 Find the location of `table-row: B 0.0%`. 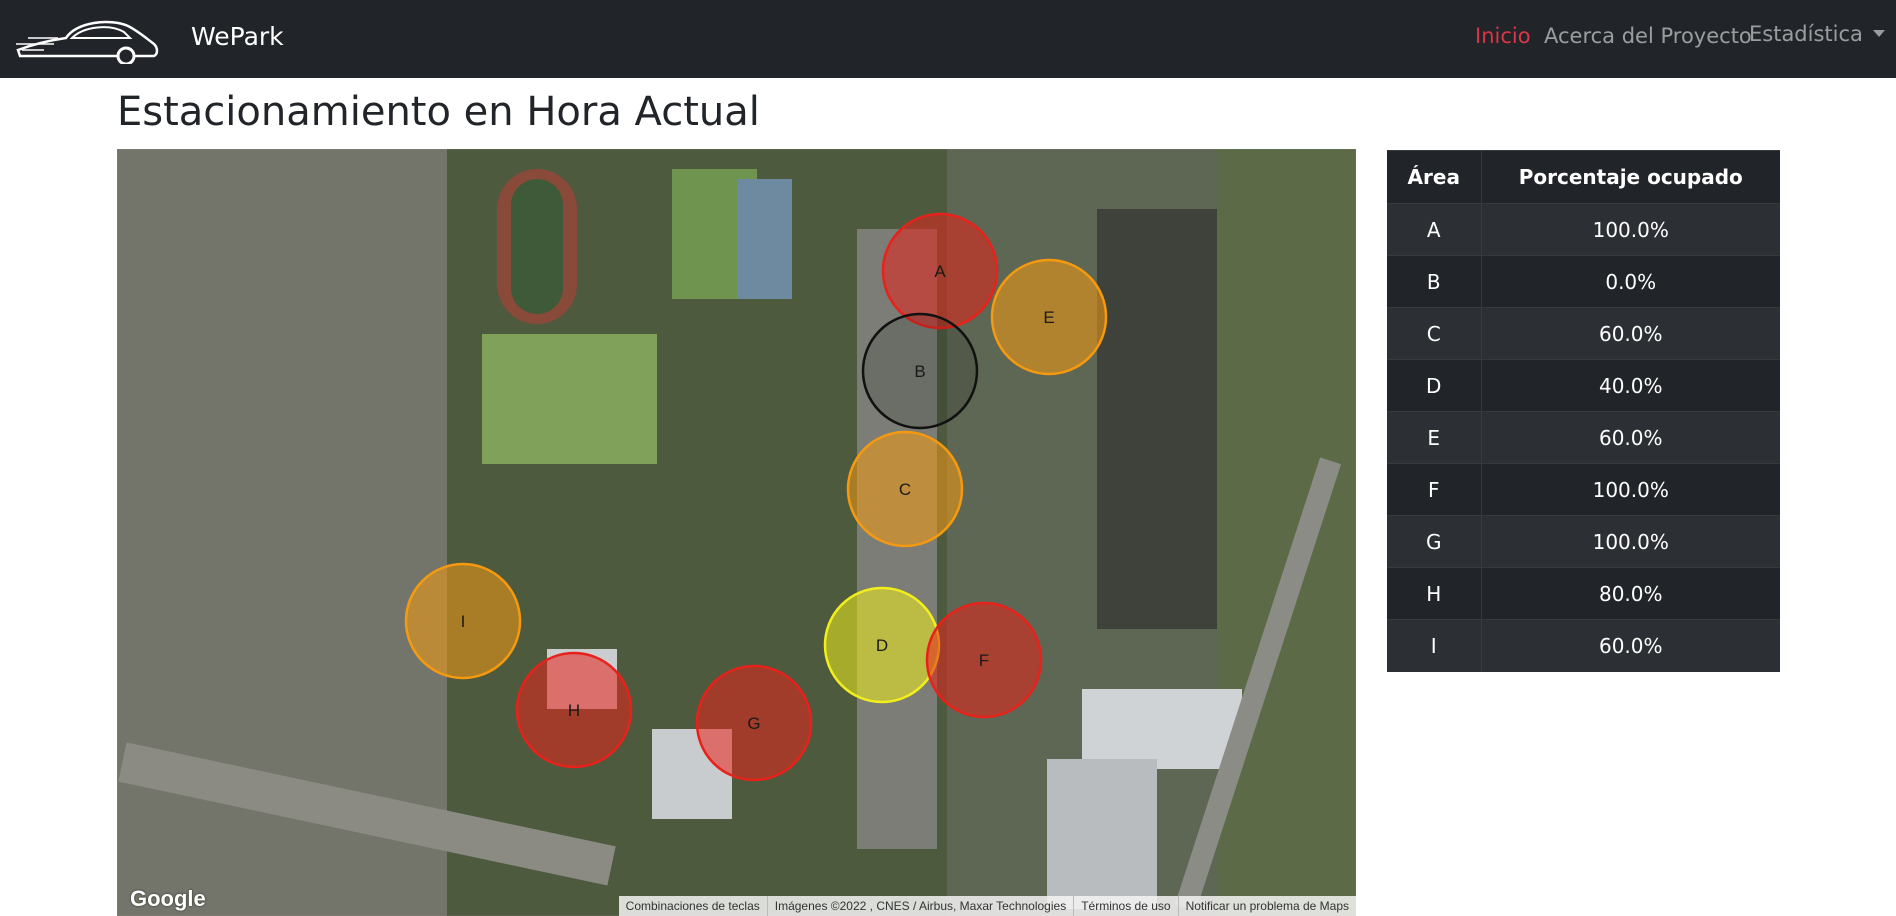

table-row: B 0.0% is located at coordinates (1583, 281).